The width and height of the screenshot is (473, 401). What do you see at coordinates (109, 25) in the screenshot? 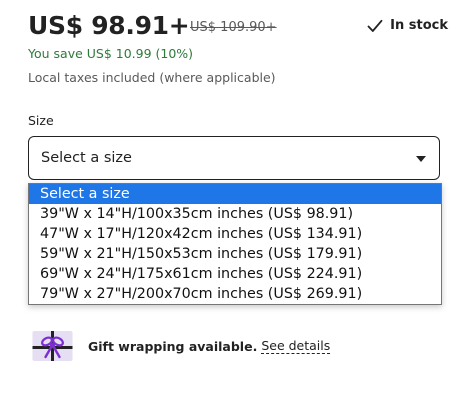
I see `current-price: US$ 98.91+` at bounding box center [109, 25].